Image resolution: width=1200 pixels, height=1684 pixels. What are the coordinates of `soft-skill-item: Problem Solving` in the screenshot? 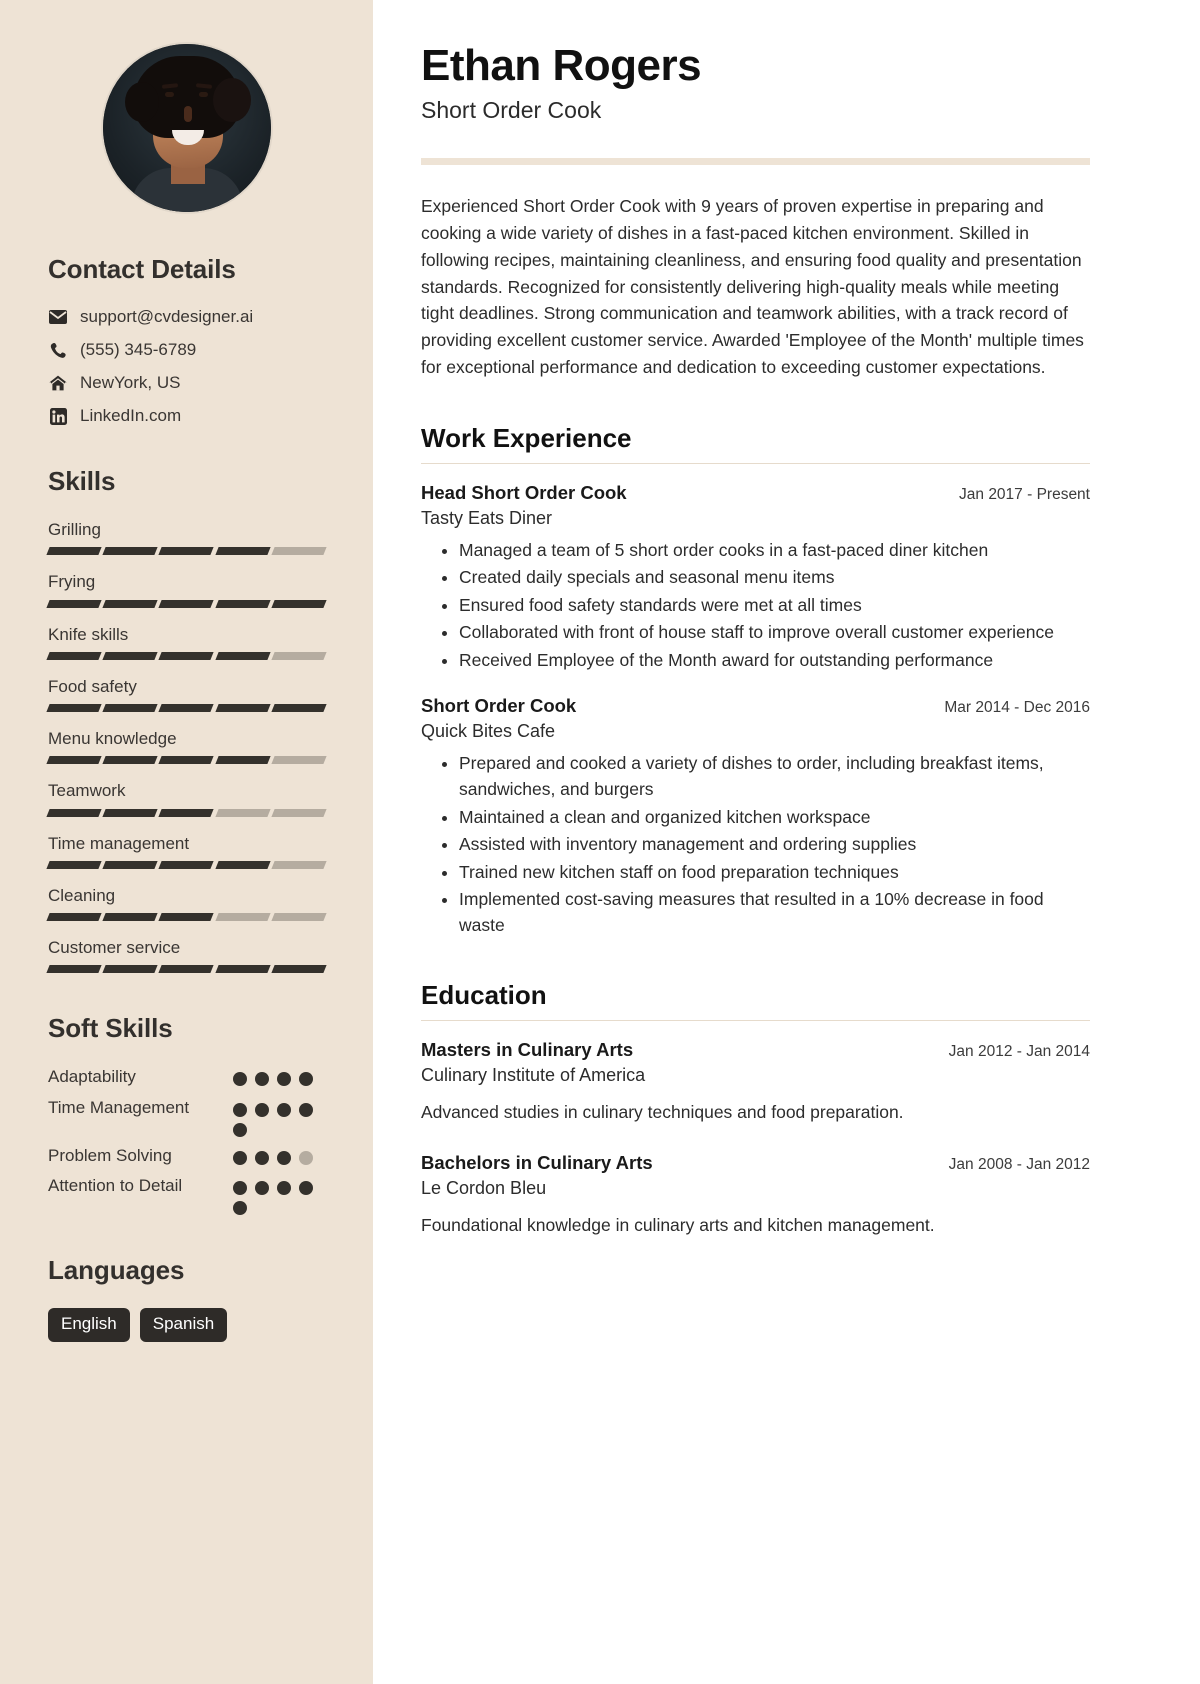 It's located at (186, 1156).